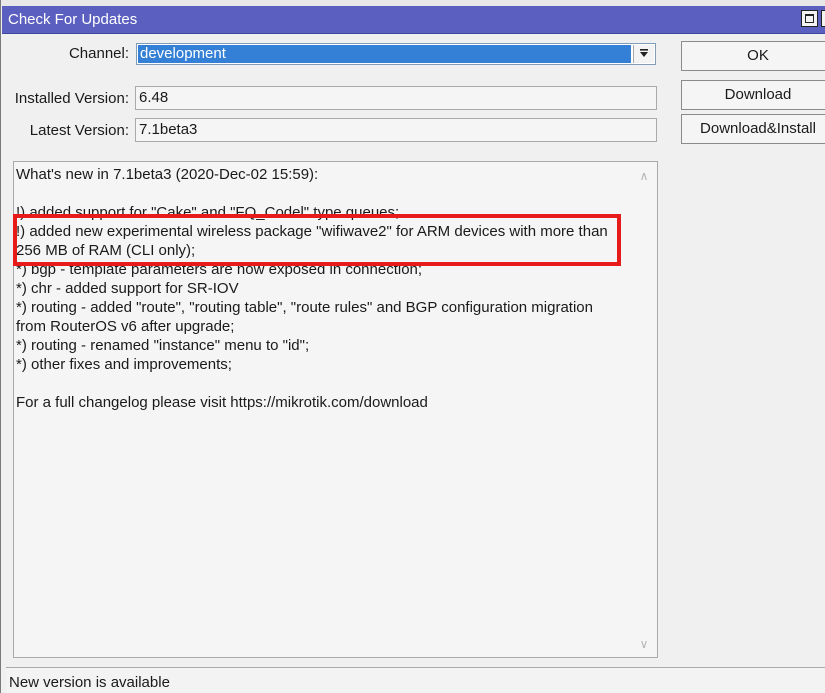  What do you see at coordinates (317, 240) in the screenshot?
I see `highlight-box` at bounding box center [317, 240].